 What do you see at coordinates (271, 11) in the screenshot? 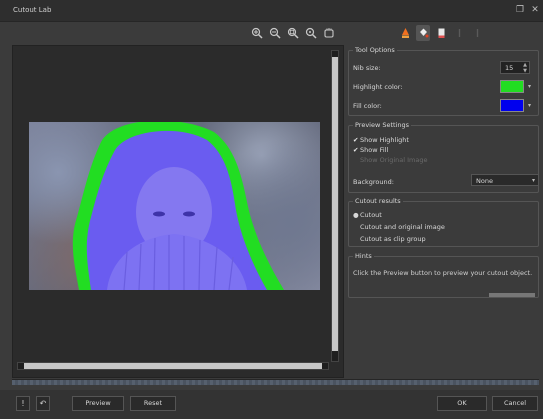
I see `title-bar: Cutout Lab ❐ ✕` at bounding box center [271, 11].